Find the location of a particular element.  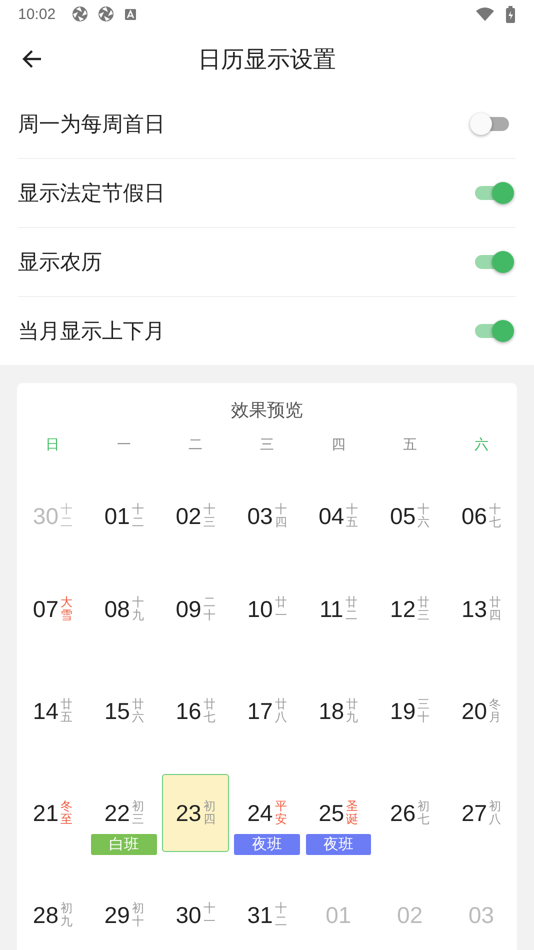

lunar-date: 廿二 is located at coordinates (351, 609).